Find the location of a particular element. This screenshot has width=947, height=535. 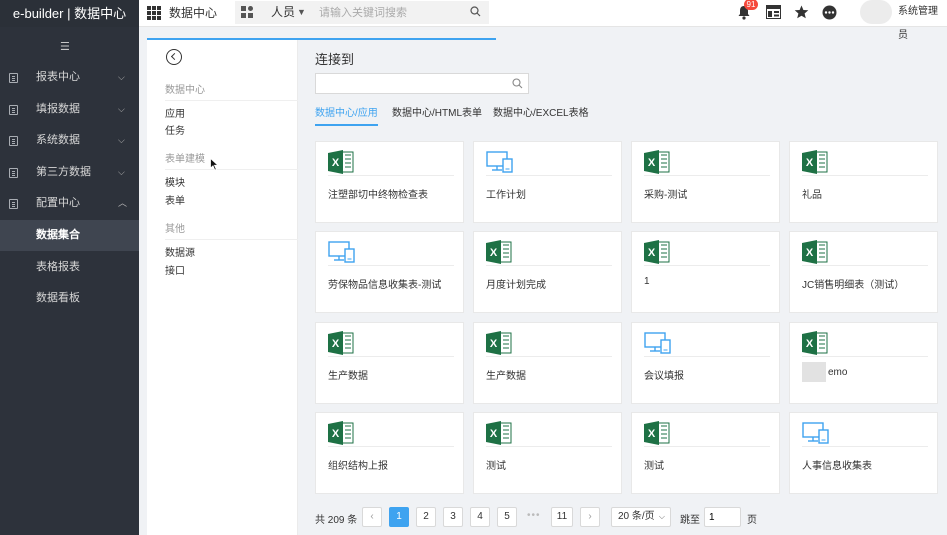

next-page-button: › is located at coordinates (590, 517).